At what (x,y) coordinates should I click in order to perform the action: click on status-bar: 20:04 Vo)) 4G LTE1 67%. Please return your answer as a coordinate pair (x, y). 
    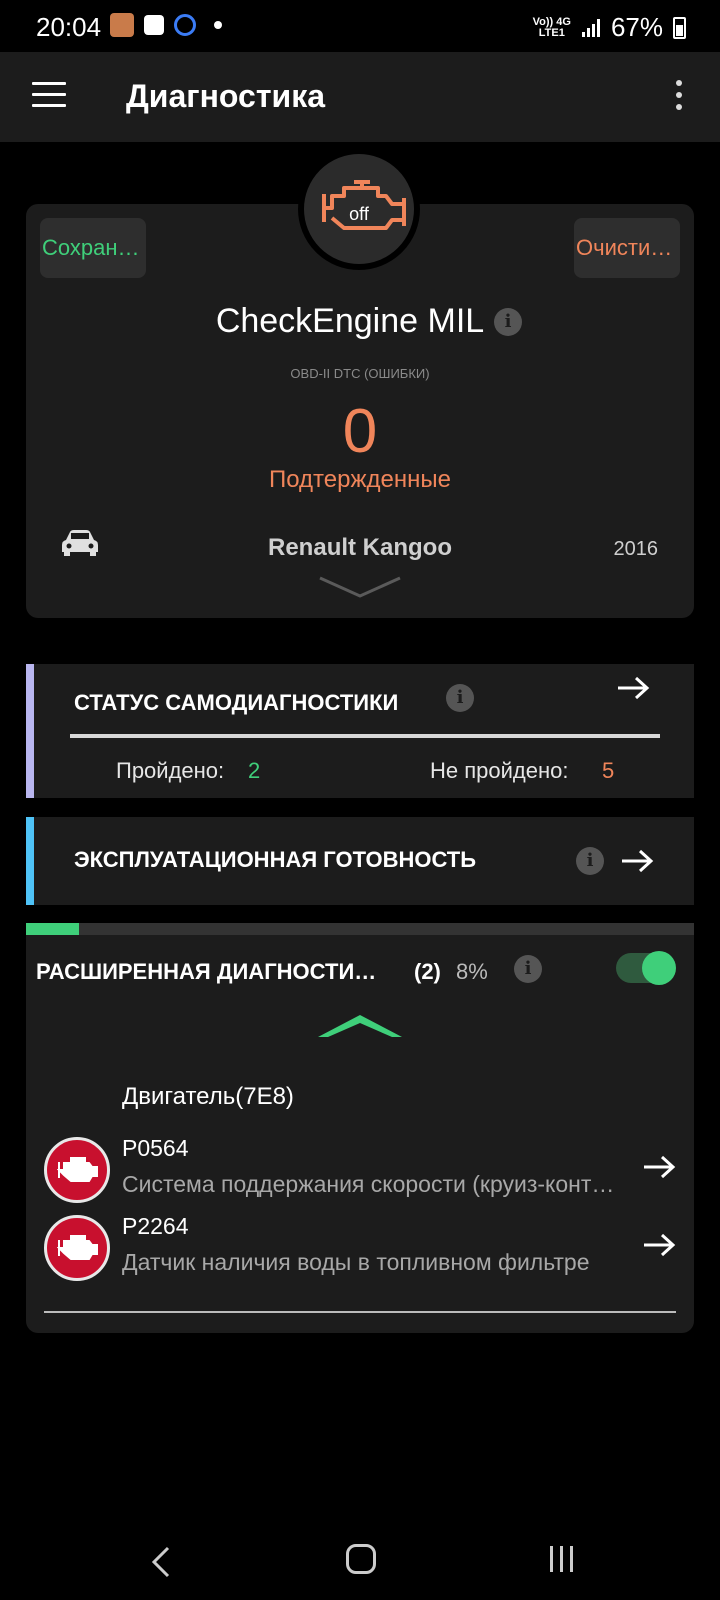
    Looking at the image, I should click on (360, 26).